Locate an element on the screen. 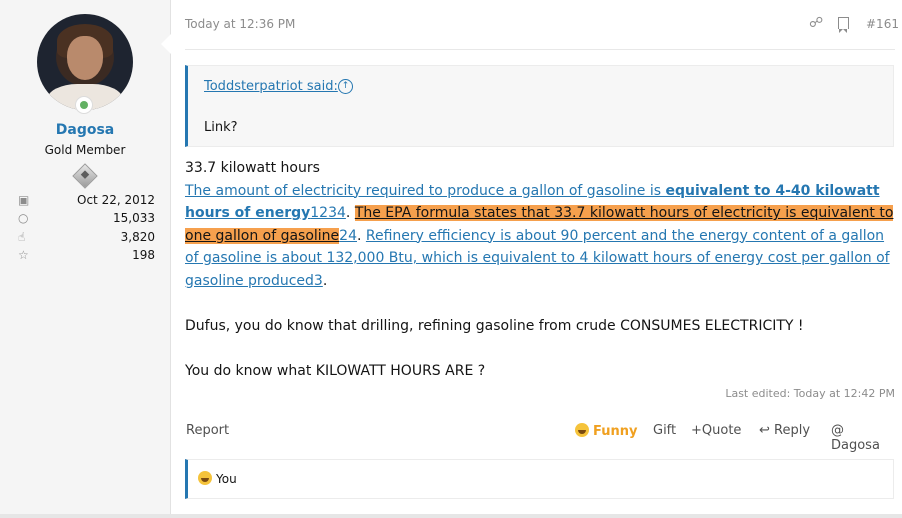  post-header: Today at 12:36 PM ☍ #161 is located at coordinates (542, 25).